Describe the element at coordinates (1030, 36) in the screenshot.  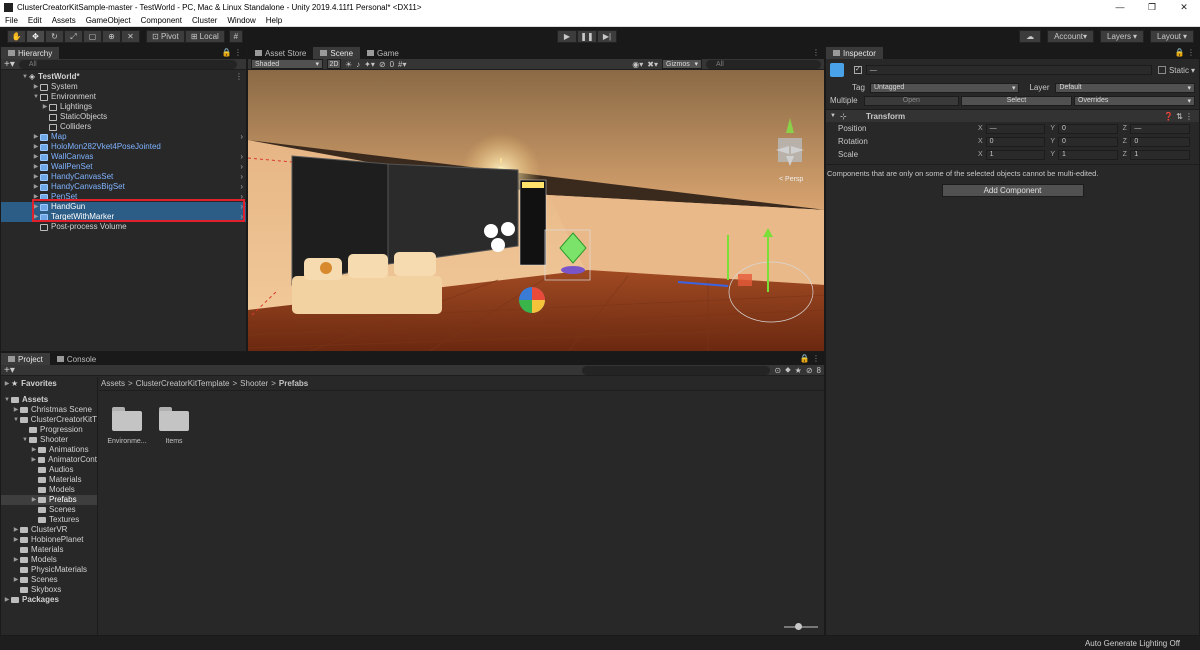
I see `cloud-icon: ☁` at that location.